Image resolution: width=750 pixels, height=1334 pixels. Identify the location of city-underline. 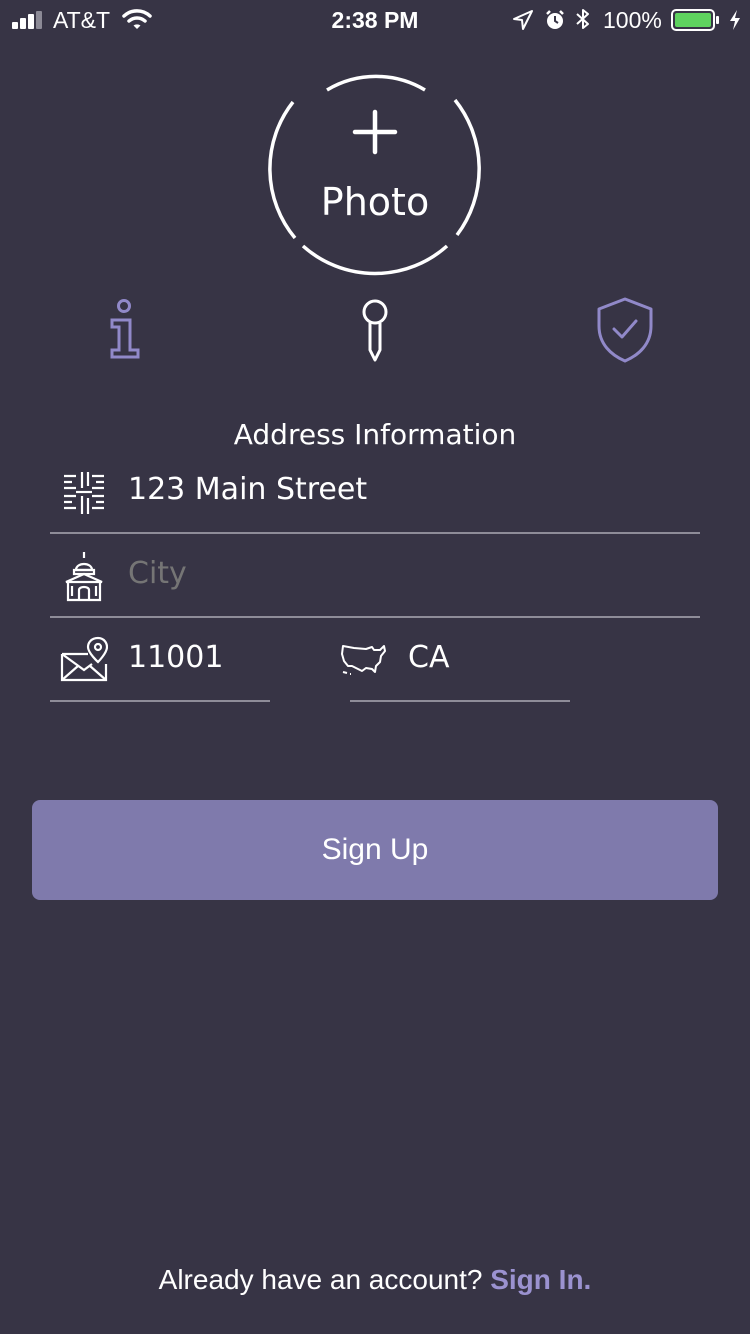
(375, 617).